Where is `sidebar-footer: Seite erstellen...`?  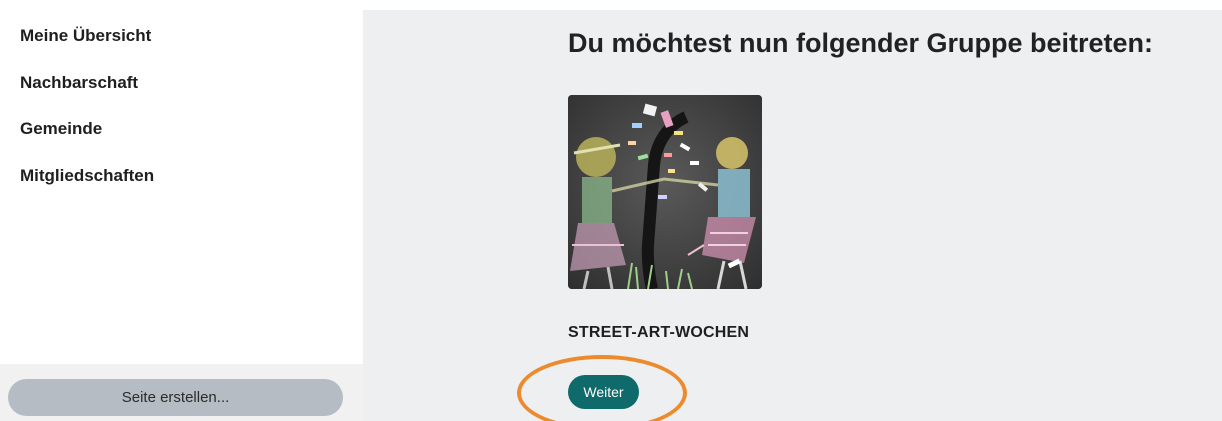 sidebar-footer: Seite erstellen... is located at coordinates (181, 392).